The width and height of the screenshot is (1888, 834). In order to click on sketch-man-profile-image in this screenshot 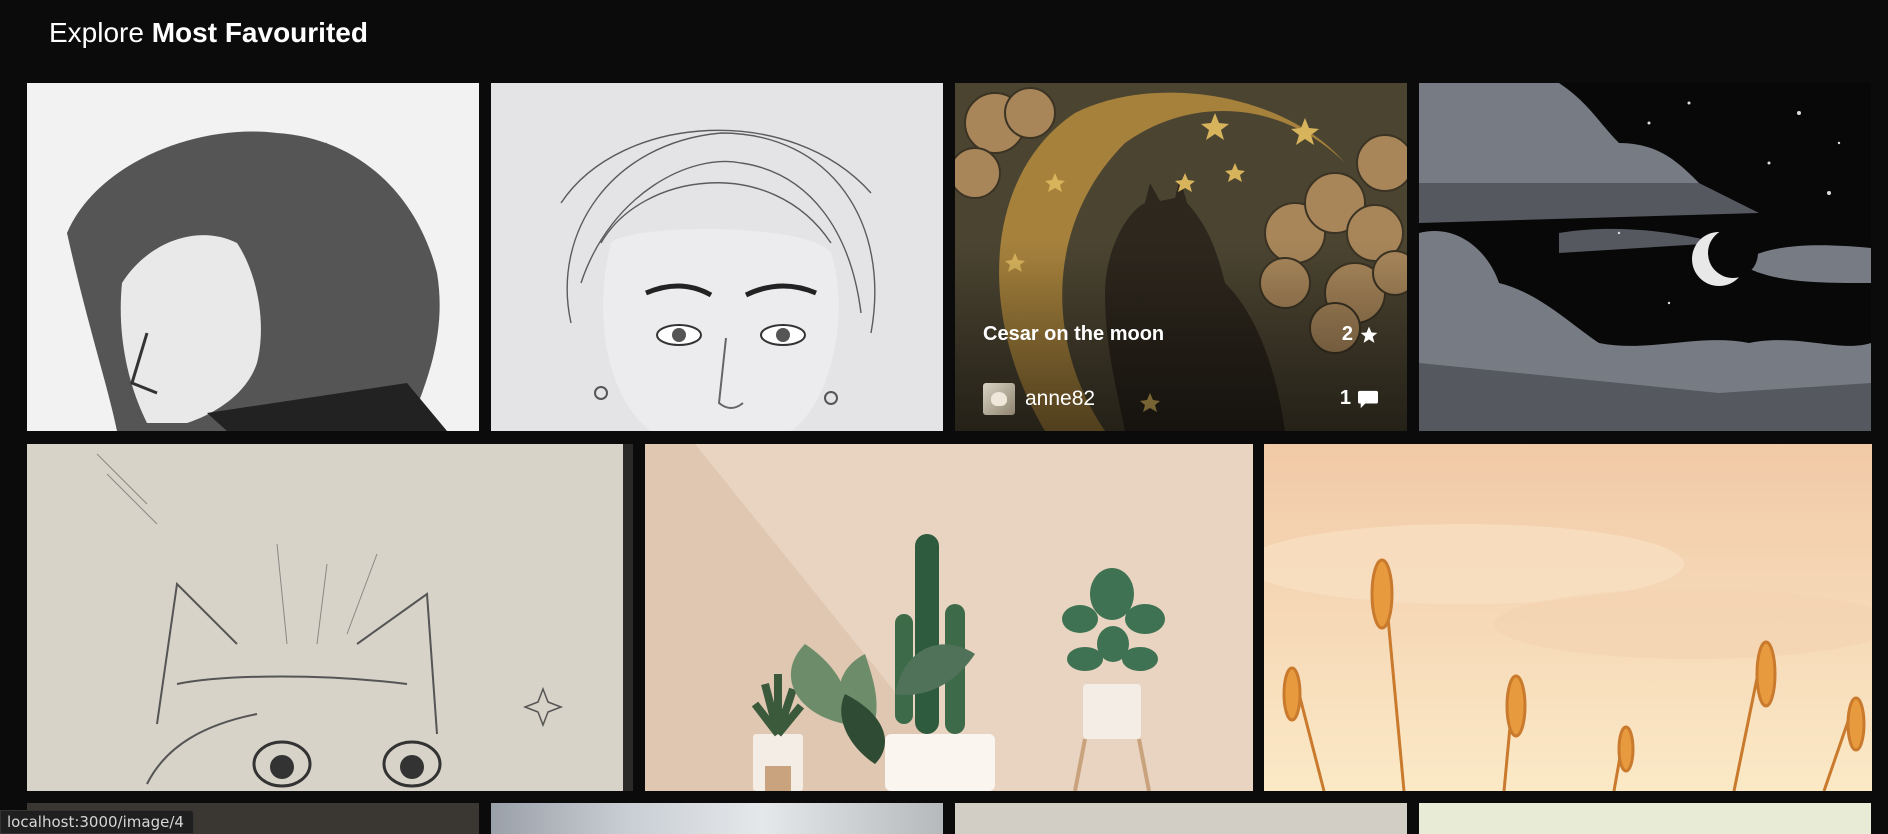, I will do `click(253, 257)`.